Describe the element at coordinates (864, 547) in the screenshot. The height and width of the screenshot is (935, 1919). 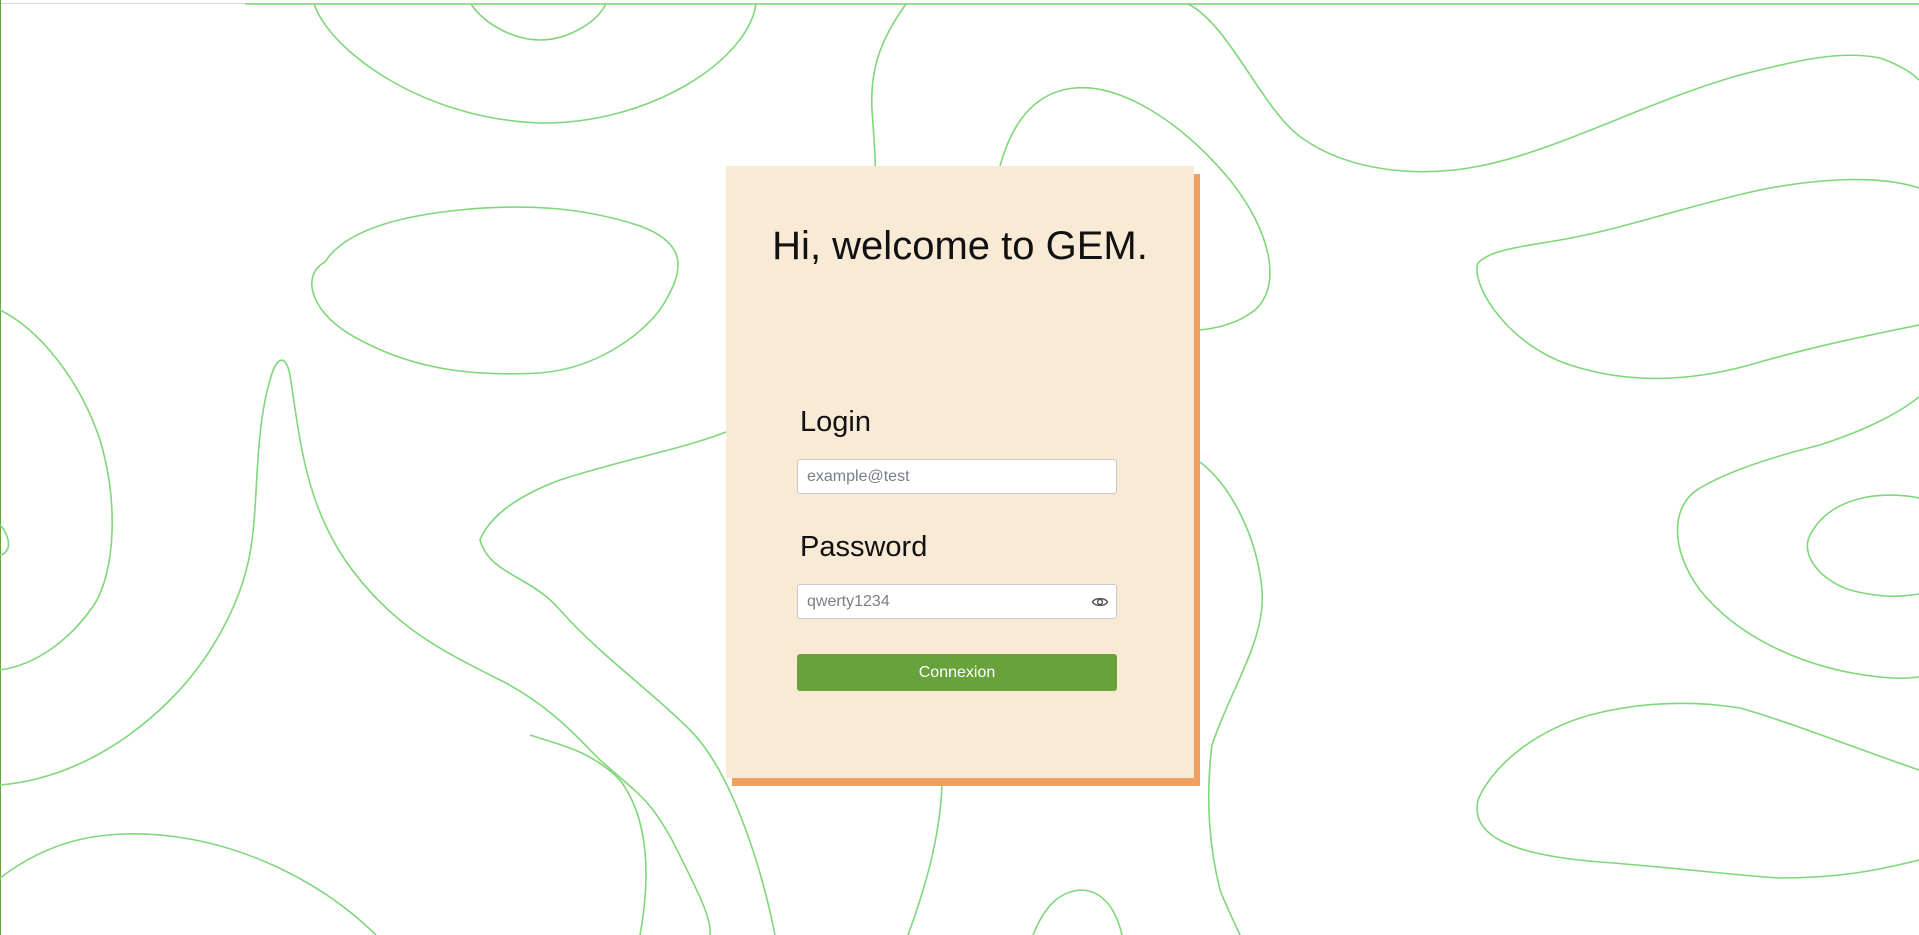
I see `password-label: Password` at that location.